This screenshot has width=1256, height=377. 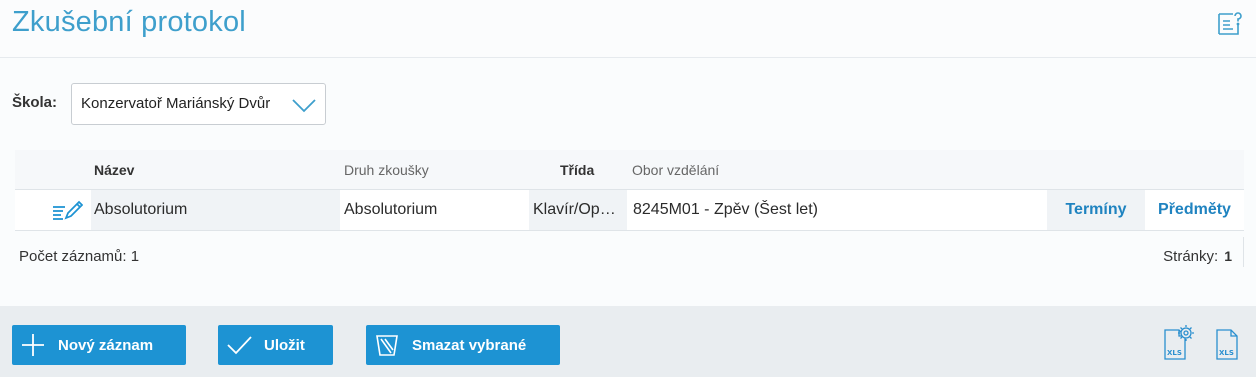 I want to click on xls-export-icon: XLS, so click(x=1227, y=342).